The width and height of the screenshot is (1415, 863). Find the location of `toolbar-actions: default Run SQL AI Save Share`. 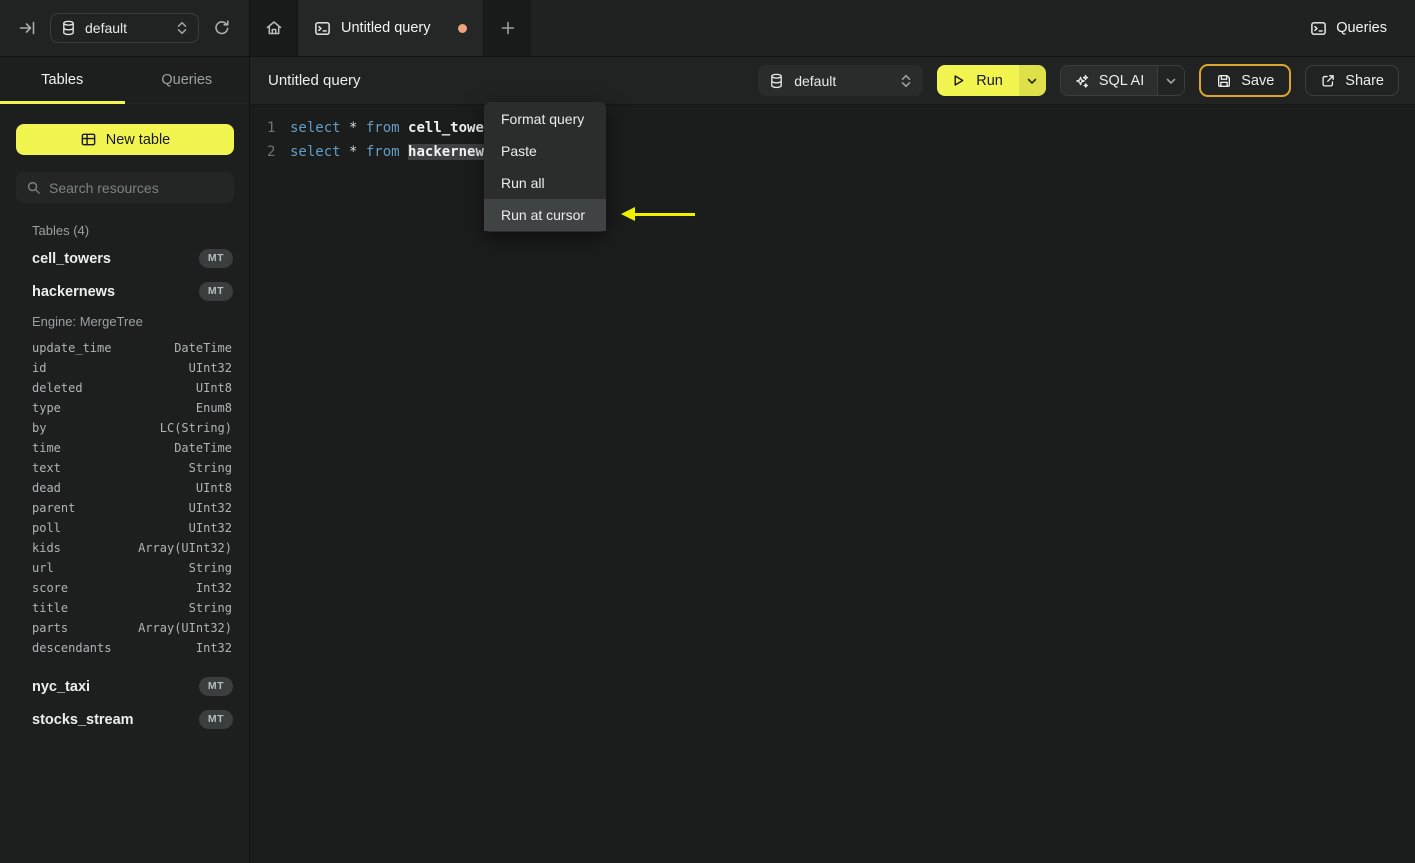

toolbar-actions: default Run SQL AI Save Share is located at coordinates (1078, 80).